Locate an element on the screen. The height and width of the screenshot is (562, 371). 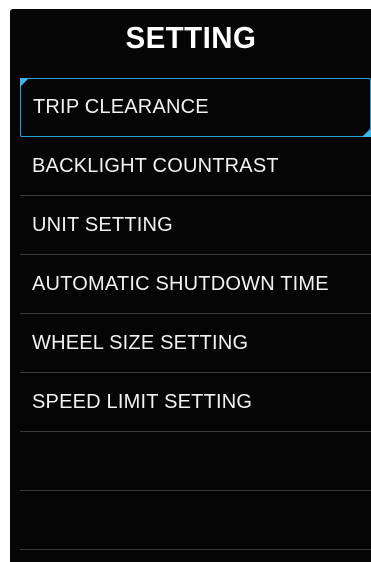
title-bar: SETTING is located at coordinates (190, 38).